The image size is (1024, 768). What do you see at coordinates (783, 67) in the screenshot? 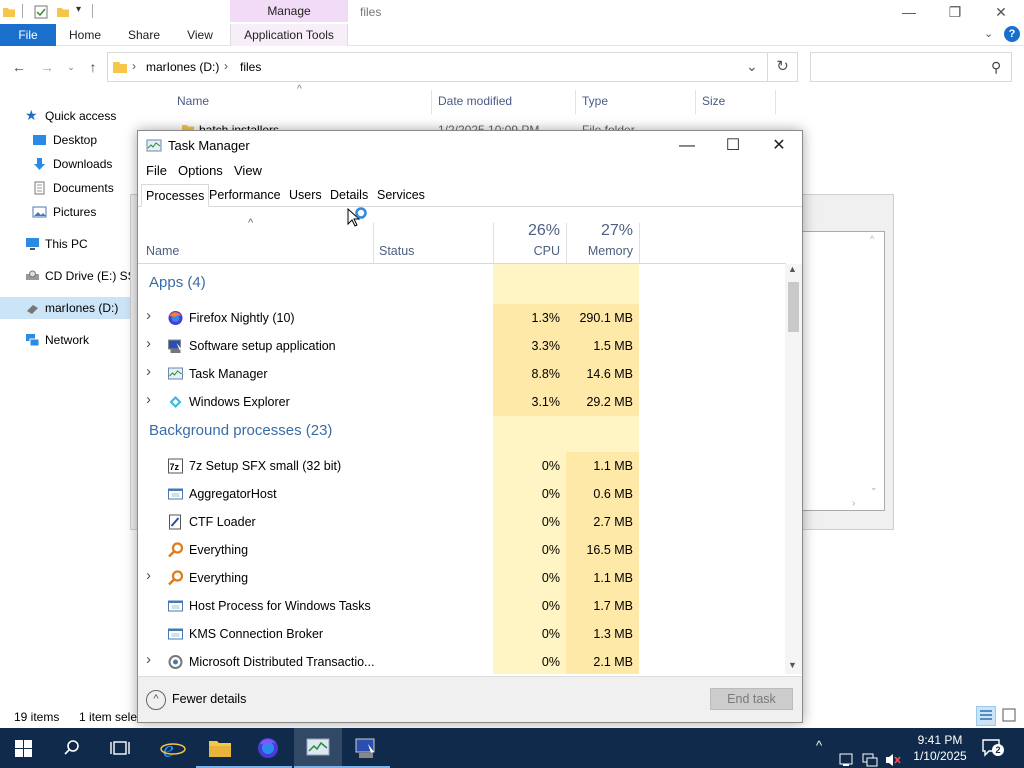
I see `refresh-button: ↻` at bounding box center [783, 67].